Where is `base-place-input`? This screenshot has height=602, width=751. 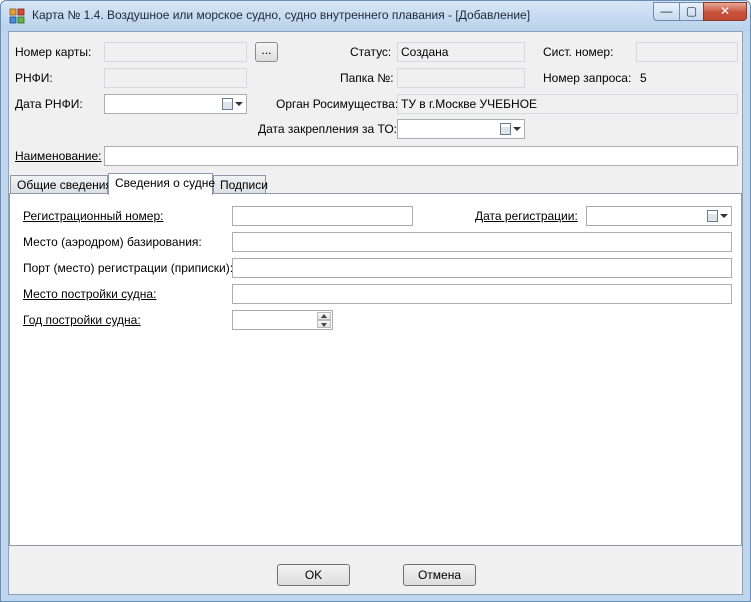
base-place-input is located at coordinates (482, 242).